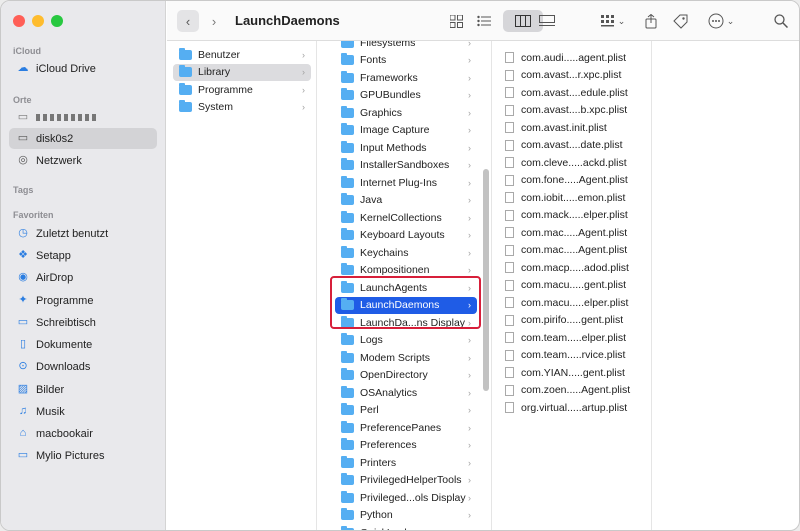  I want to click on file-row: com.macu.....elper.plist, so click(572, 302).